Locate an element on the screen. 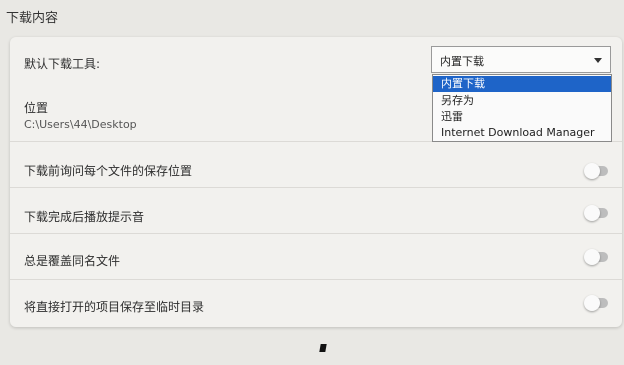 The height and width of the screenshot is (365, 624). ask-location-toggle is located at coordinates (596, 171).